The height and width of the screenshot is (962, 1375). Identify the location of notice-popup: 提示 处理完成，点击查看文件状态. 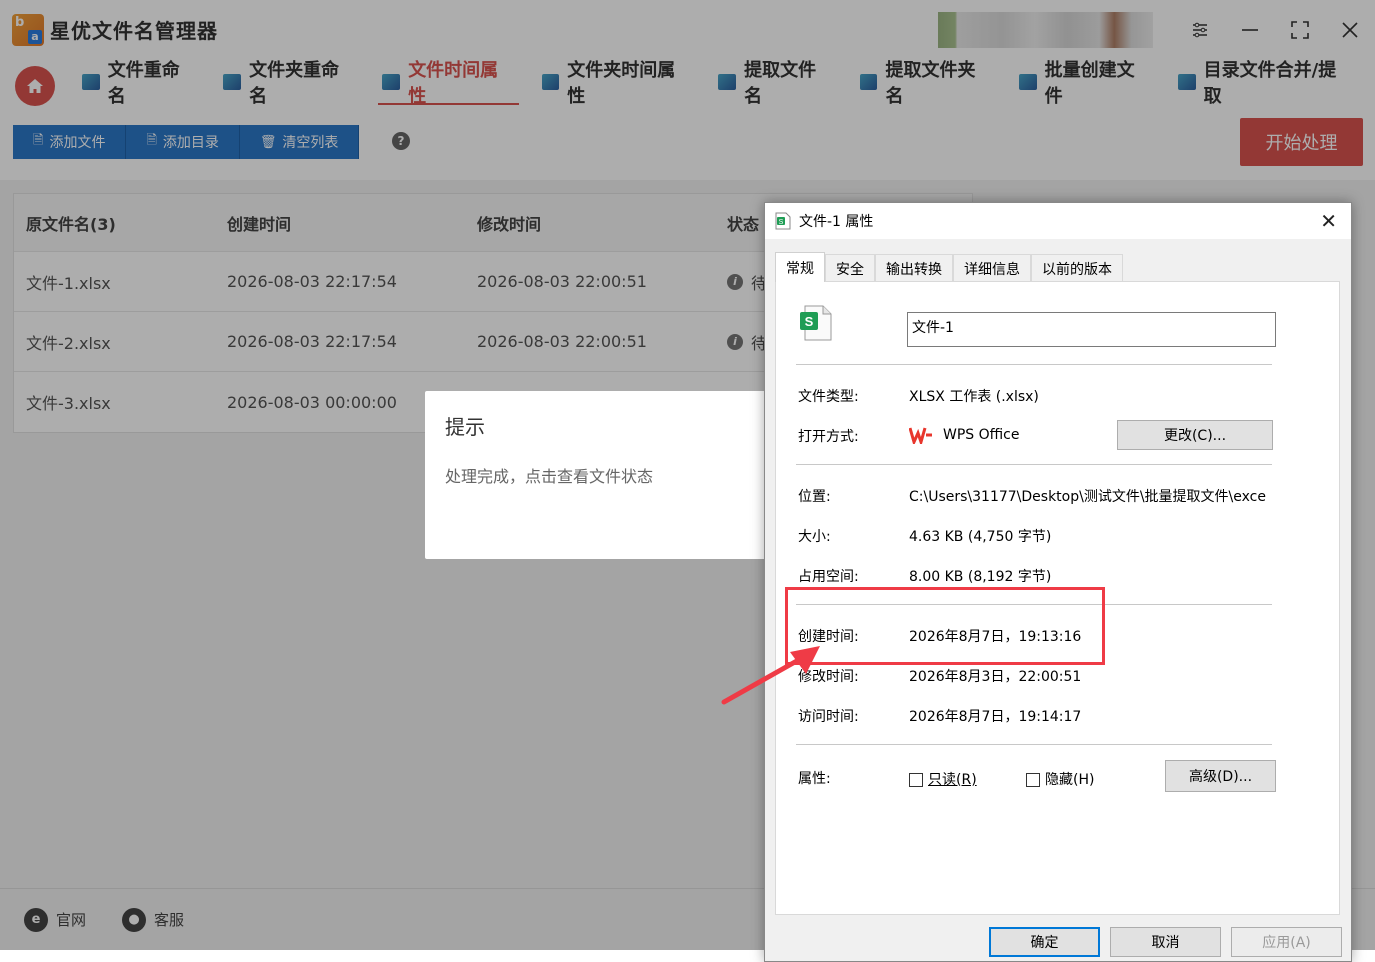
(605, 475).